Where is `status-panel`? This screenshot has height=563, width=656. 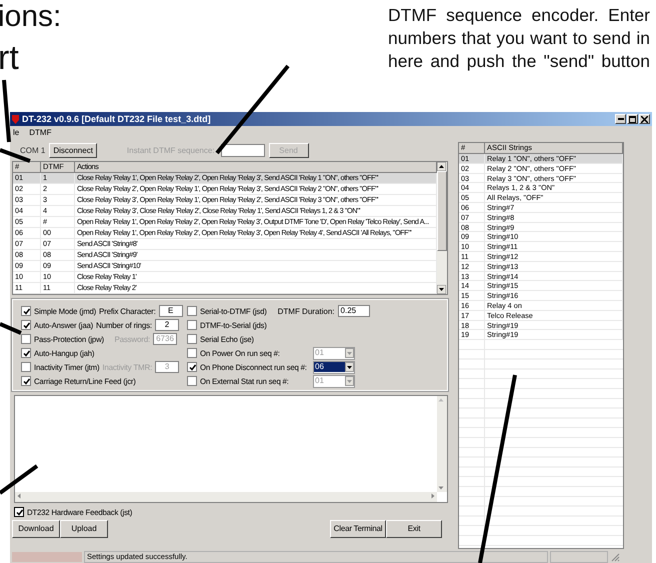
status-panel is located at coordinates (579, 557).